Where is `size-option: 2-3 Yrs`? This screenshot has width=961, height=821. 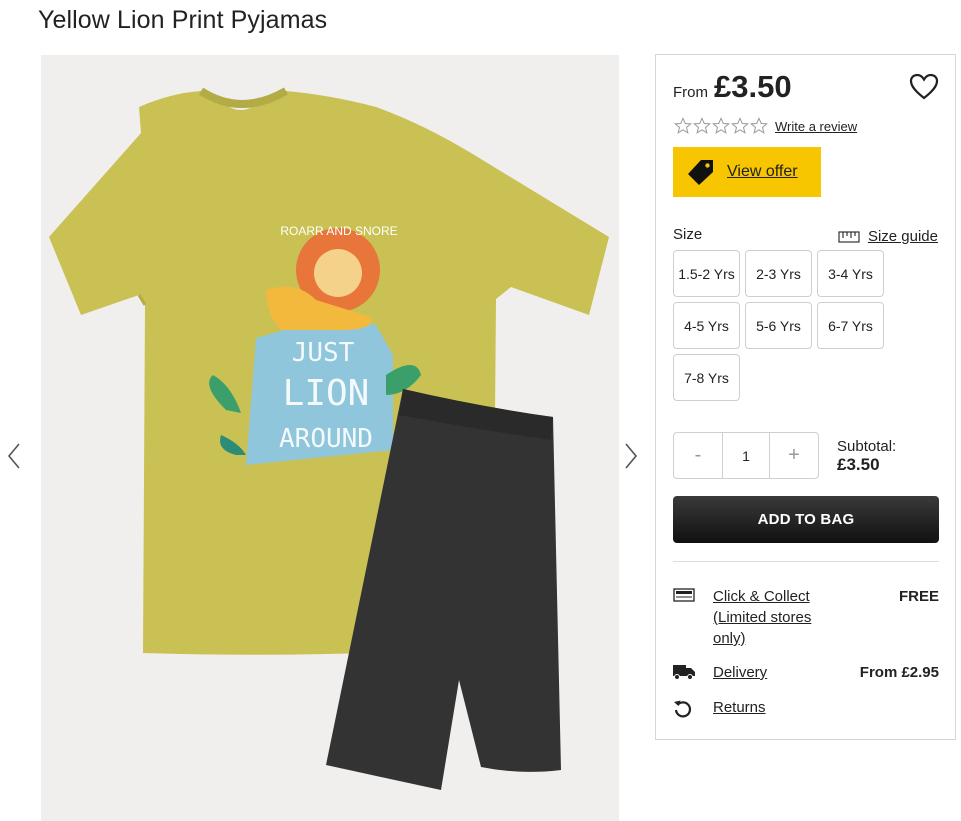
size-option: 2-3 Yrs is located at coordinates (778, 273).